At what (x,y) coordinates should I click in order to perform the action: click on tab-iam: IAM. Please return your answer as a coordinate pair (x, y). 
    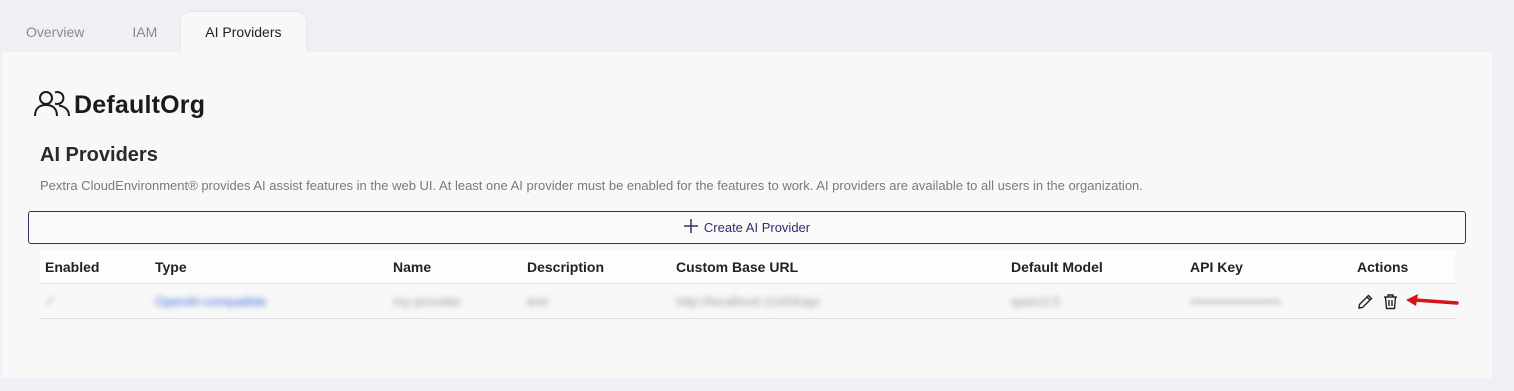
    Looking at the image, I should click on (144, 32).